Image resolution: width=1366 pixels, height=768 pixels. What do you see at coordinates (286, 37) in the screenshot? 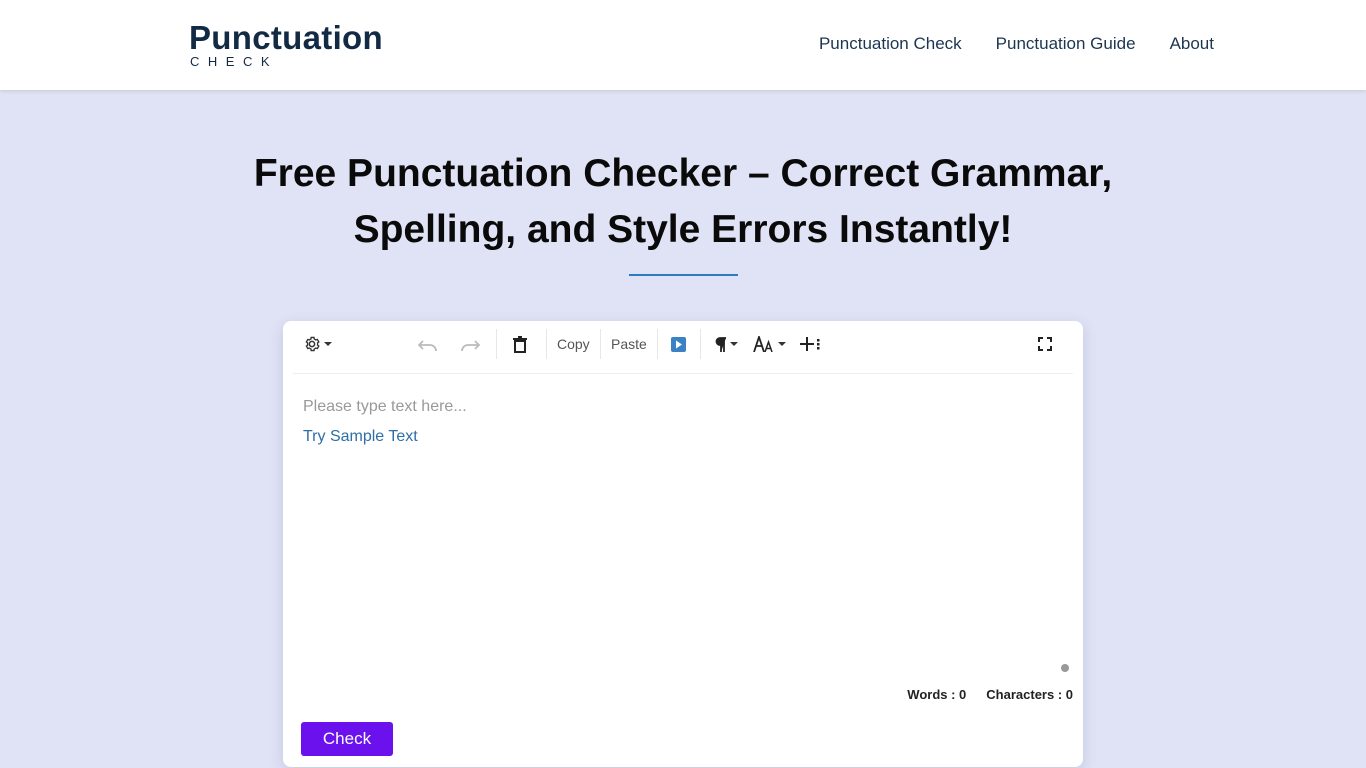
I see `logo-wordmark: Punctuation` at bounding box center [286, 37].